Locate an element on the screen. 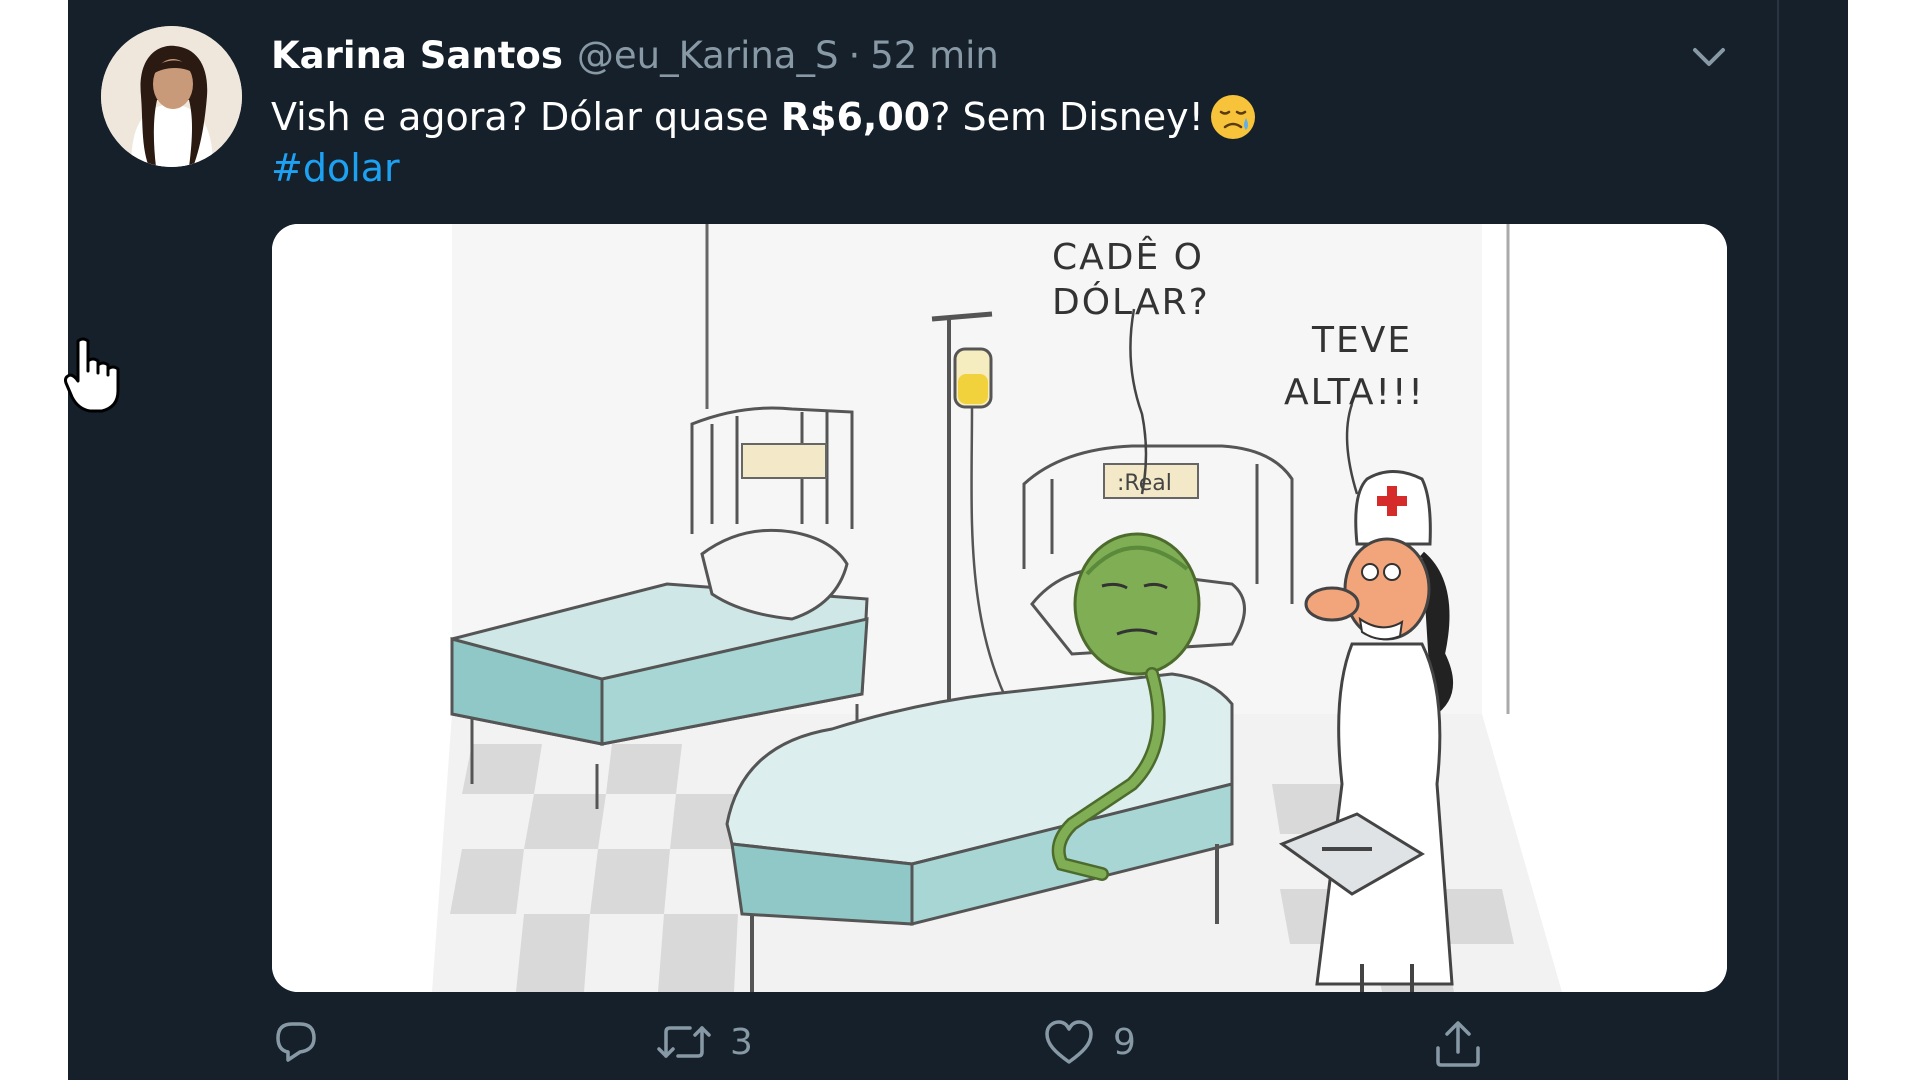 Image resolution: width=1920 pixels, height=1080 pixels. share-button is located at coordinates (1458, 1044).